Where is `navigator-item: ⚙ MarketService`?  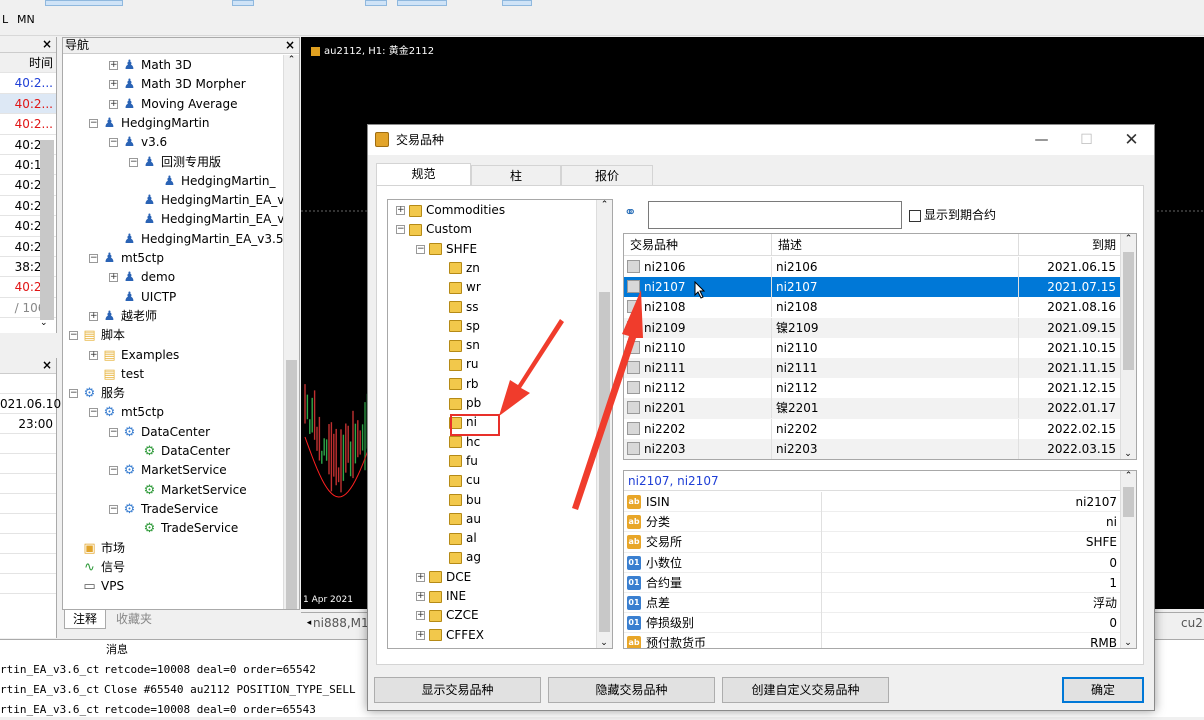 navigator-item: ⚙ MarketService is located at coordinates (188, 490).